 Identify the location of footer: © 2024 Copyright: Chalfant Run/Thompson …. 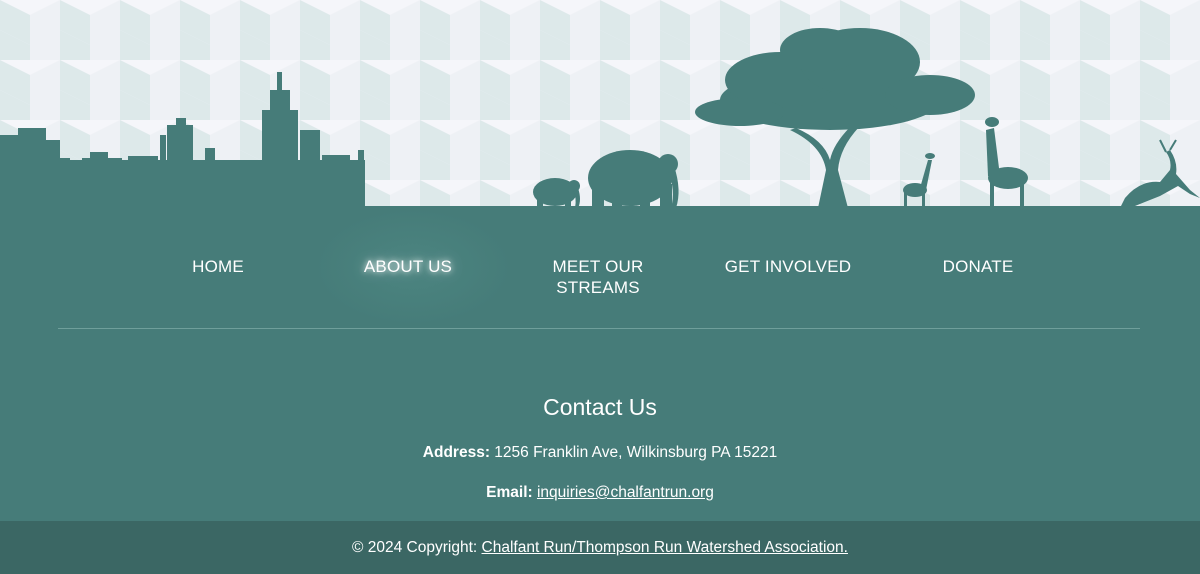
(600, 547).